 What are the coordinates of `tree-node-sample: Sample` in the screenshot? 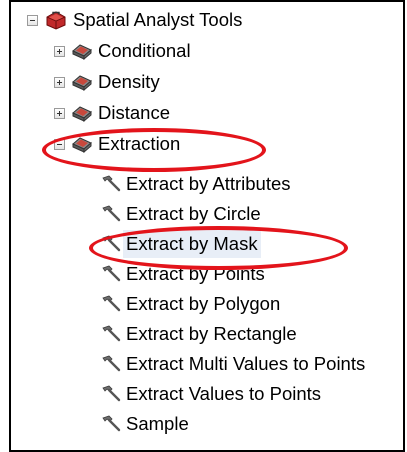 It's located at (145, 424).